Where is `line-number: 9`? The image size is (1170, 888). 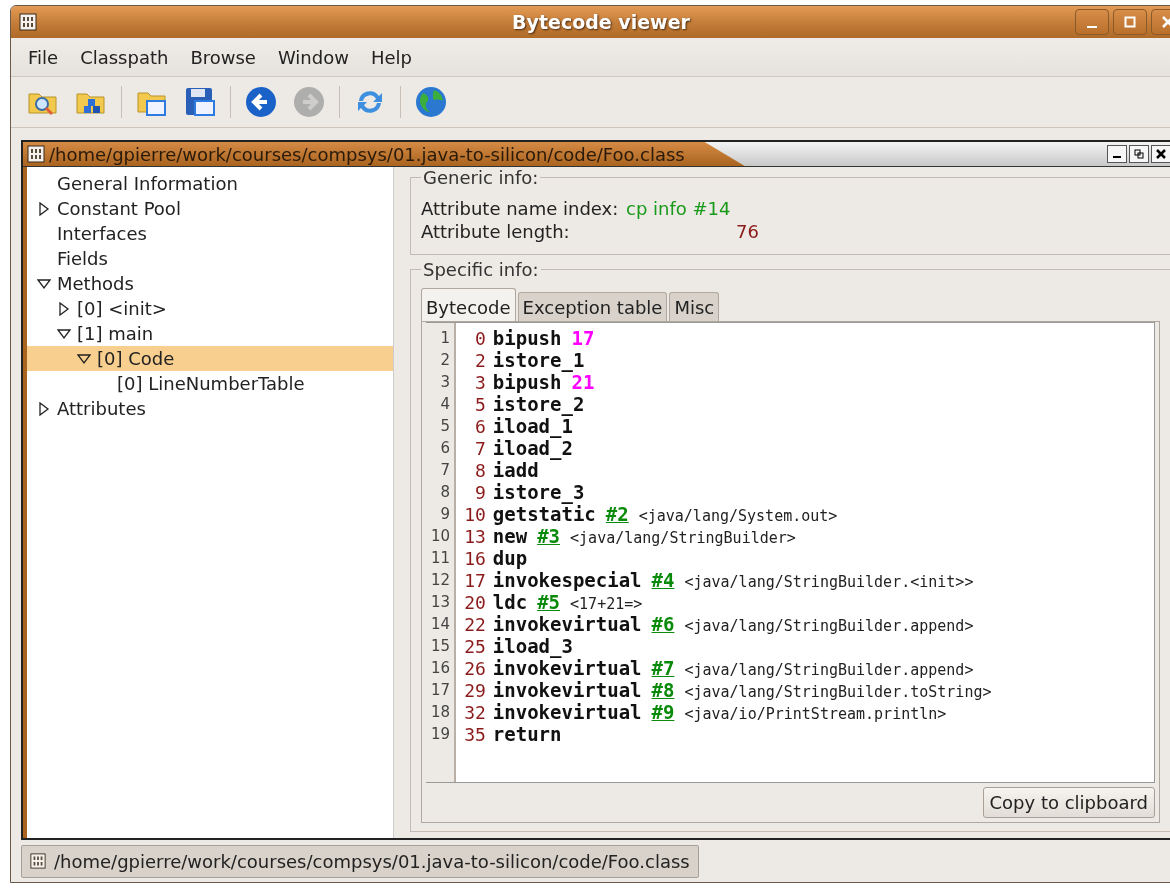 line-number: 9 is located at coordinates (445, 514).